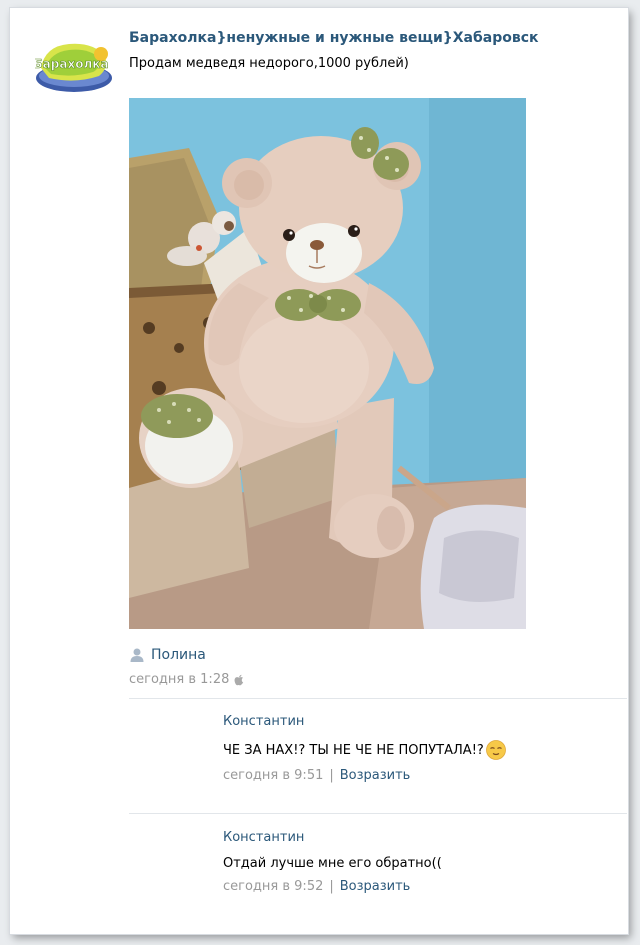 The image size is (640, 945). What do you see at coordinates (353, 750) in the screenshot?
I see `comment-text-content: ЧЕ ЗА НАХ!? ТЫ НЕ ЧЕ НЕ ПОПУТАЛА!?` at bounding box center [353, 750].